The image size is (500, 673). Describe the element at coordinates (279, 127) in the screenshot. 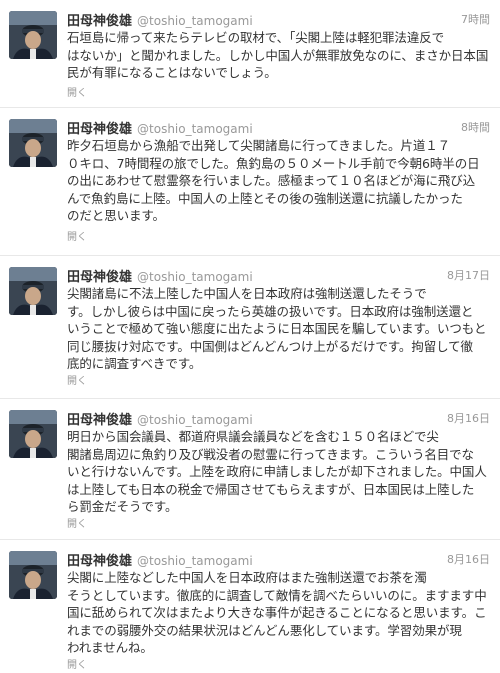

I see `tweet-header: 田母神俊雄 @toshio_tamogami 8時間` at that location.